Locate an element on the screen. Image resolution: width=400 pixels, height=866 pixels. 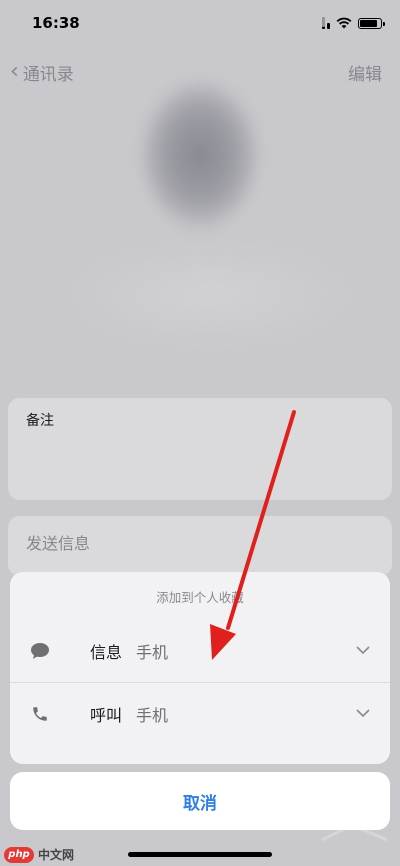
cancel-label: 取消 is located at coordinates (200, 803).